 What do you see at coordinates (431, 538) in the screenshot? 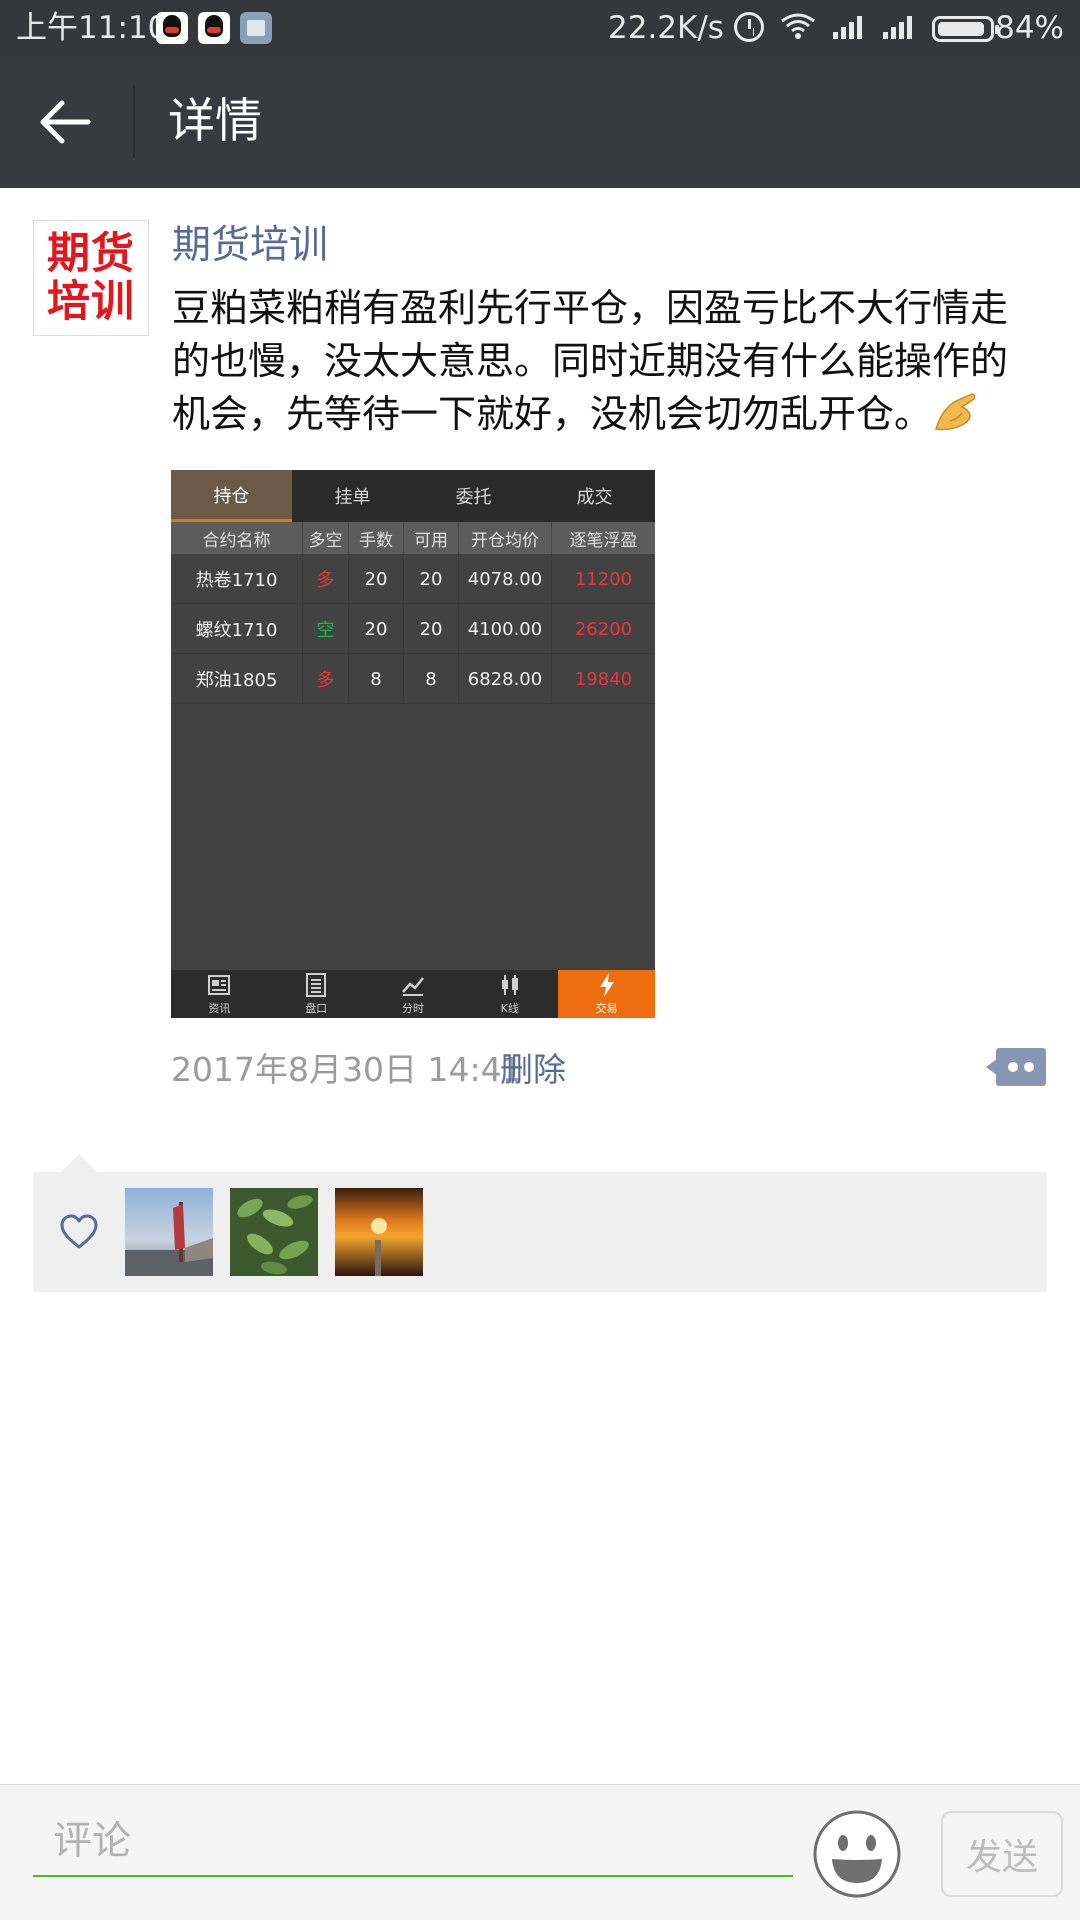
I see `column-header: 可用` at bounding box center [431, 538].